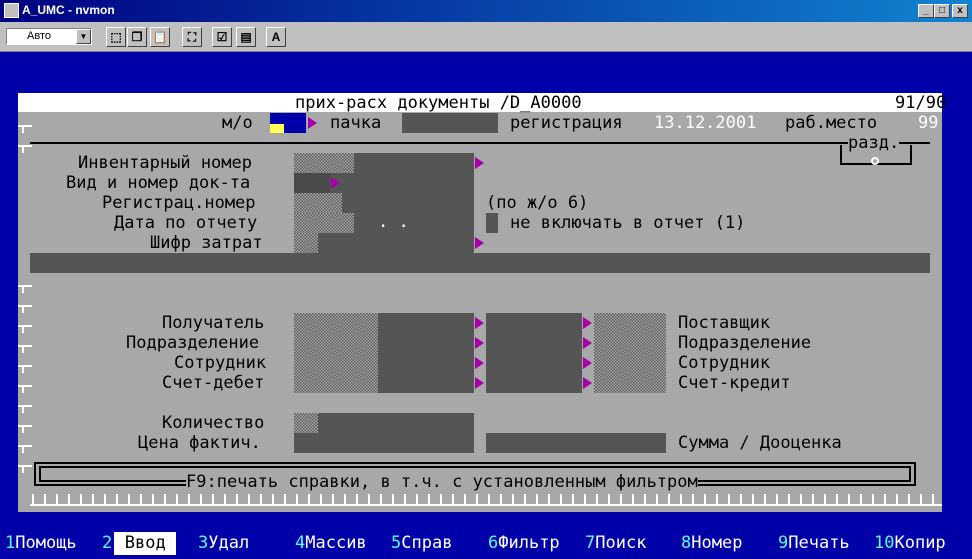 The width and height of the screenshot is (972, 559). I want to click on cursor, so click(277, 128).